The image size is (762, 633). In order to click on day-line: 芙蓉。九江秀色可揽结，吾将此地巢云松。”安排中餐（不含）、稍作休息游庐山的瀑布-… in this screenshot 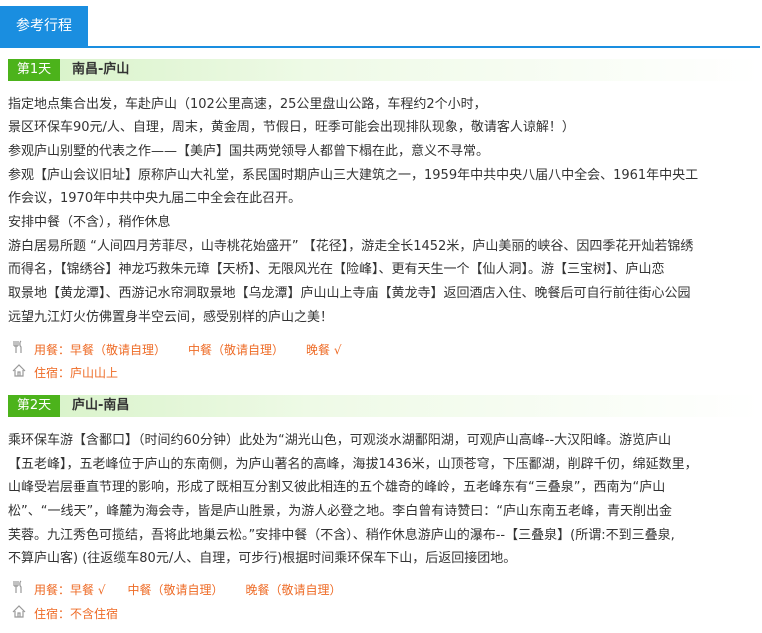, I will do `click(341, 535)`.